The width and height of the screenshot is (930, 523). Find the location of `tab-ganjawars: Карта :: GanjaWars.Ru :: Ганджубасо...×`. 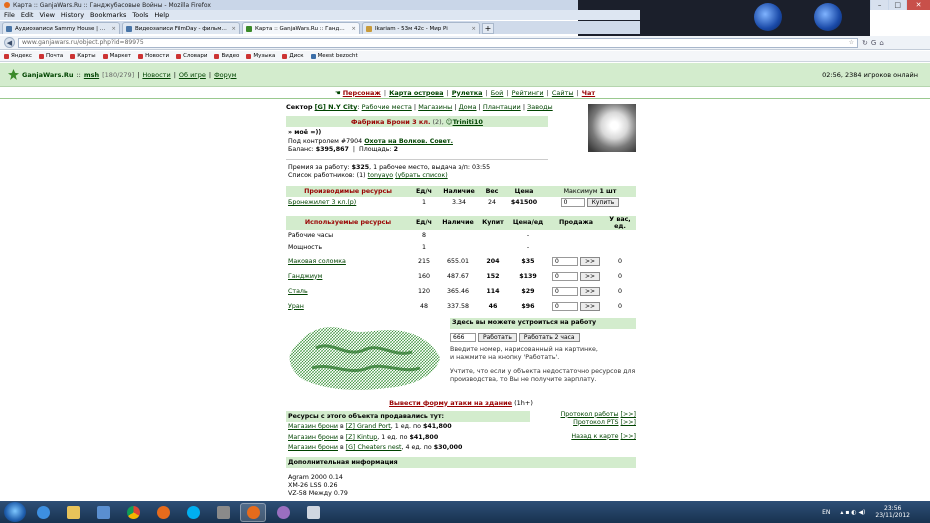

tab-ganjawars: Карта :: GanjaWars.Ru :: Ганджубасо...× is located at coordinates (301, 28).